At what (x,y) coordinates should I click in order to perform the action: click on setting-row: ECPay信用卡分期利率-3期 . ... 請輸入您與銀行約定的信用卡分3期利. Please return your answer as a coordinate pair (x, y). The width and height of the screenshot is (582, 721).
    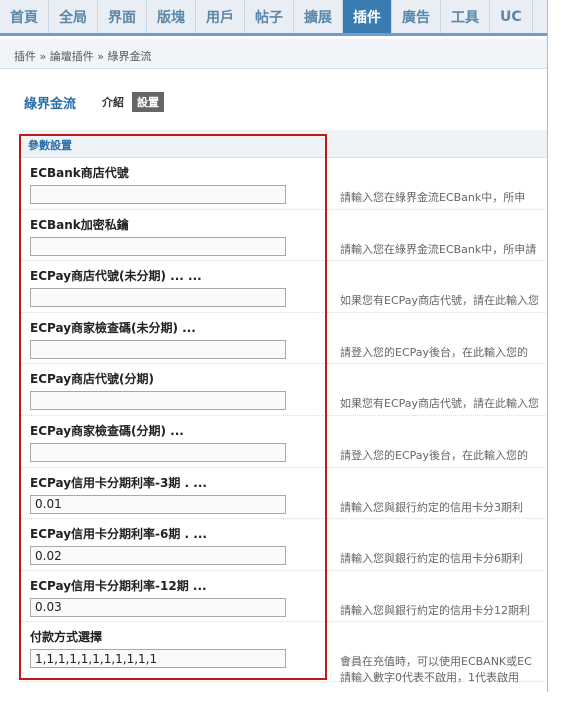
    Looking at the image, I should click on (283, 494).